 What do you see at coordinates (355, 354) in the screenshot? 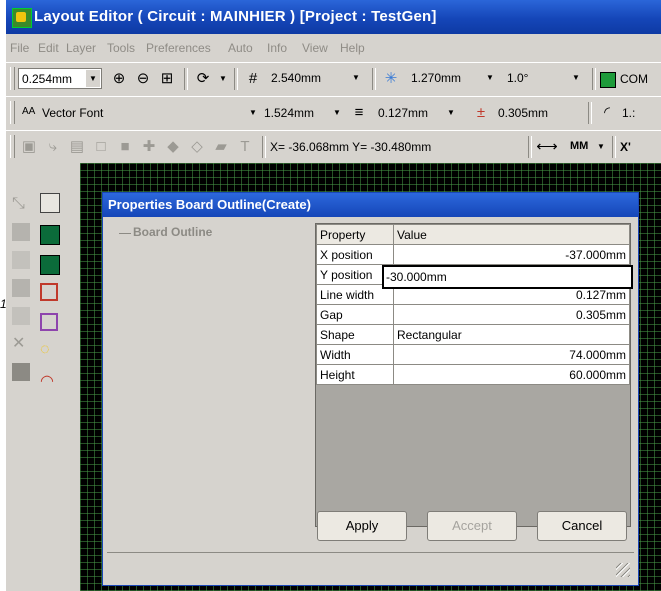
I see `property-key: Width` at bounding box center [355, 354].